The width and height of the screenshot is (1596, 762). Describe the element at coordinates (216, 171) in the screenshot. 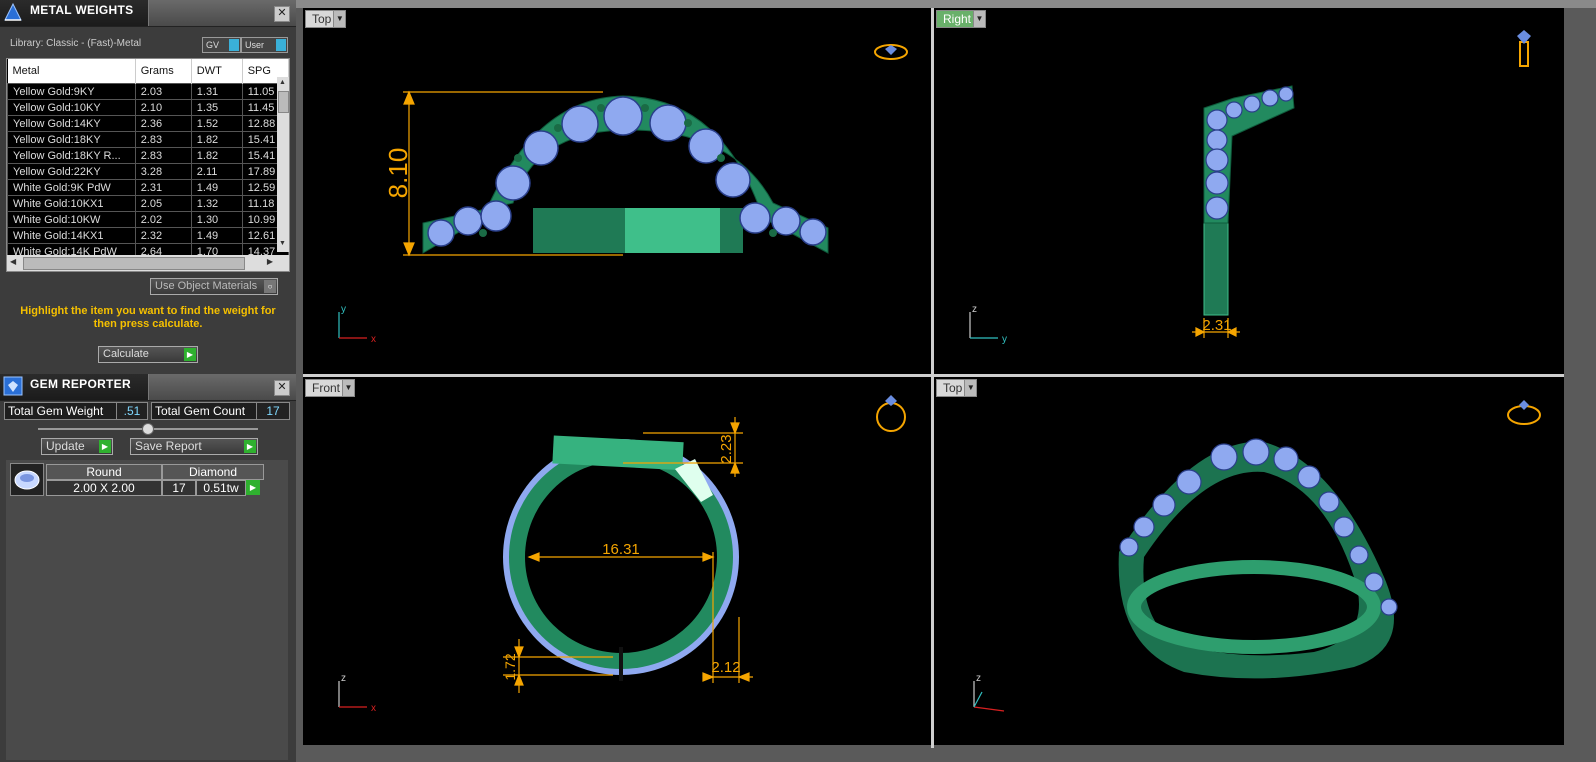

I see `dwt-cell: 2.11` at that location.